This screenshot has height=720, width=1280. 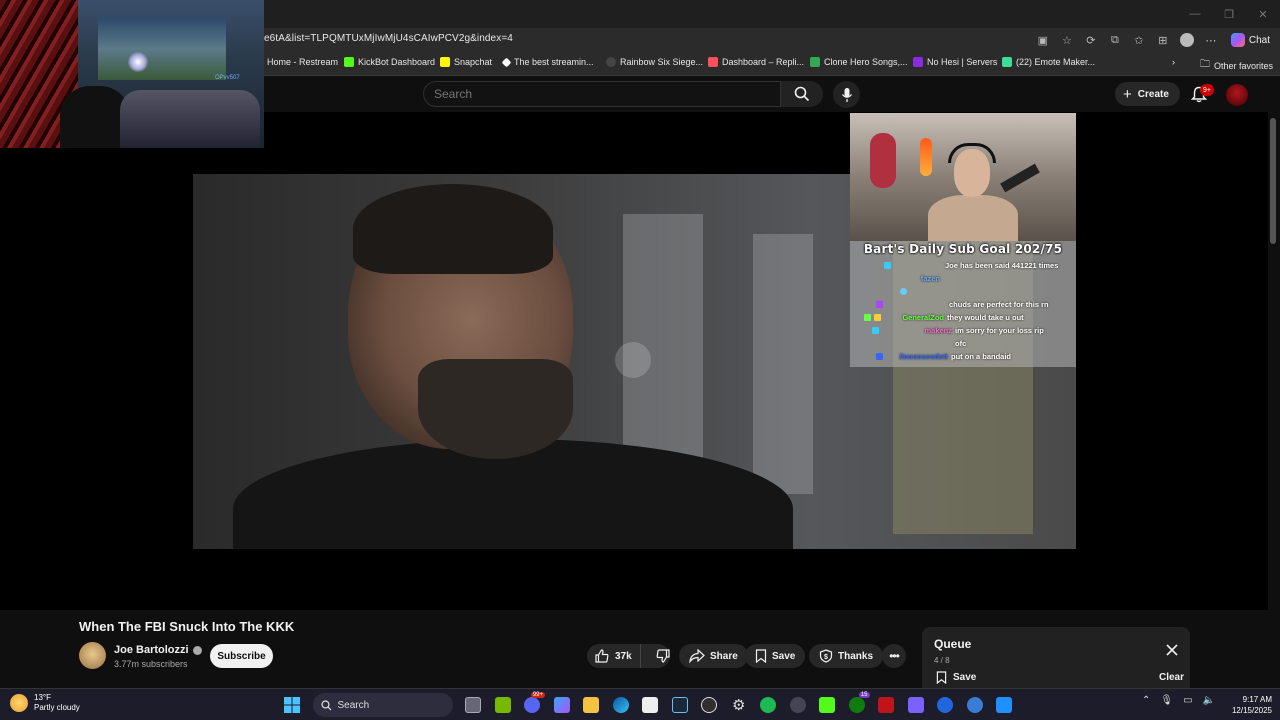 I want to click on weather-widget: 13°F Partly cloudy, so click(x=45, y=703).